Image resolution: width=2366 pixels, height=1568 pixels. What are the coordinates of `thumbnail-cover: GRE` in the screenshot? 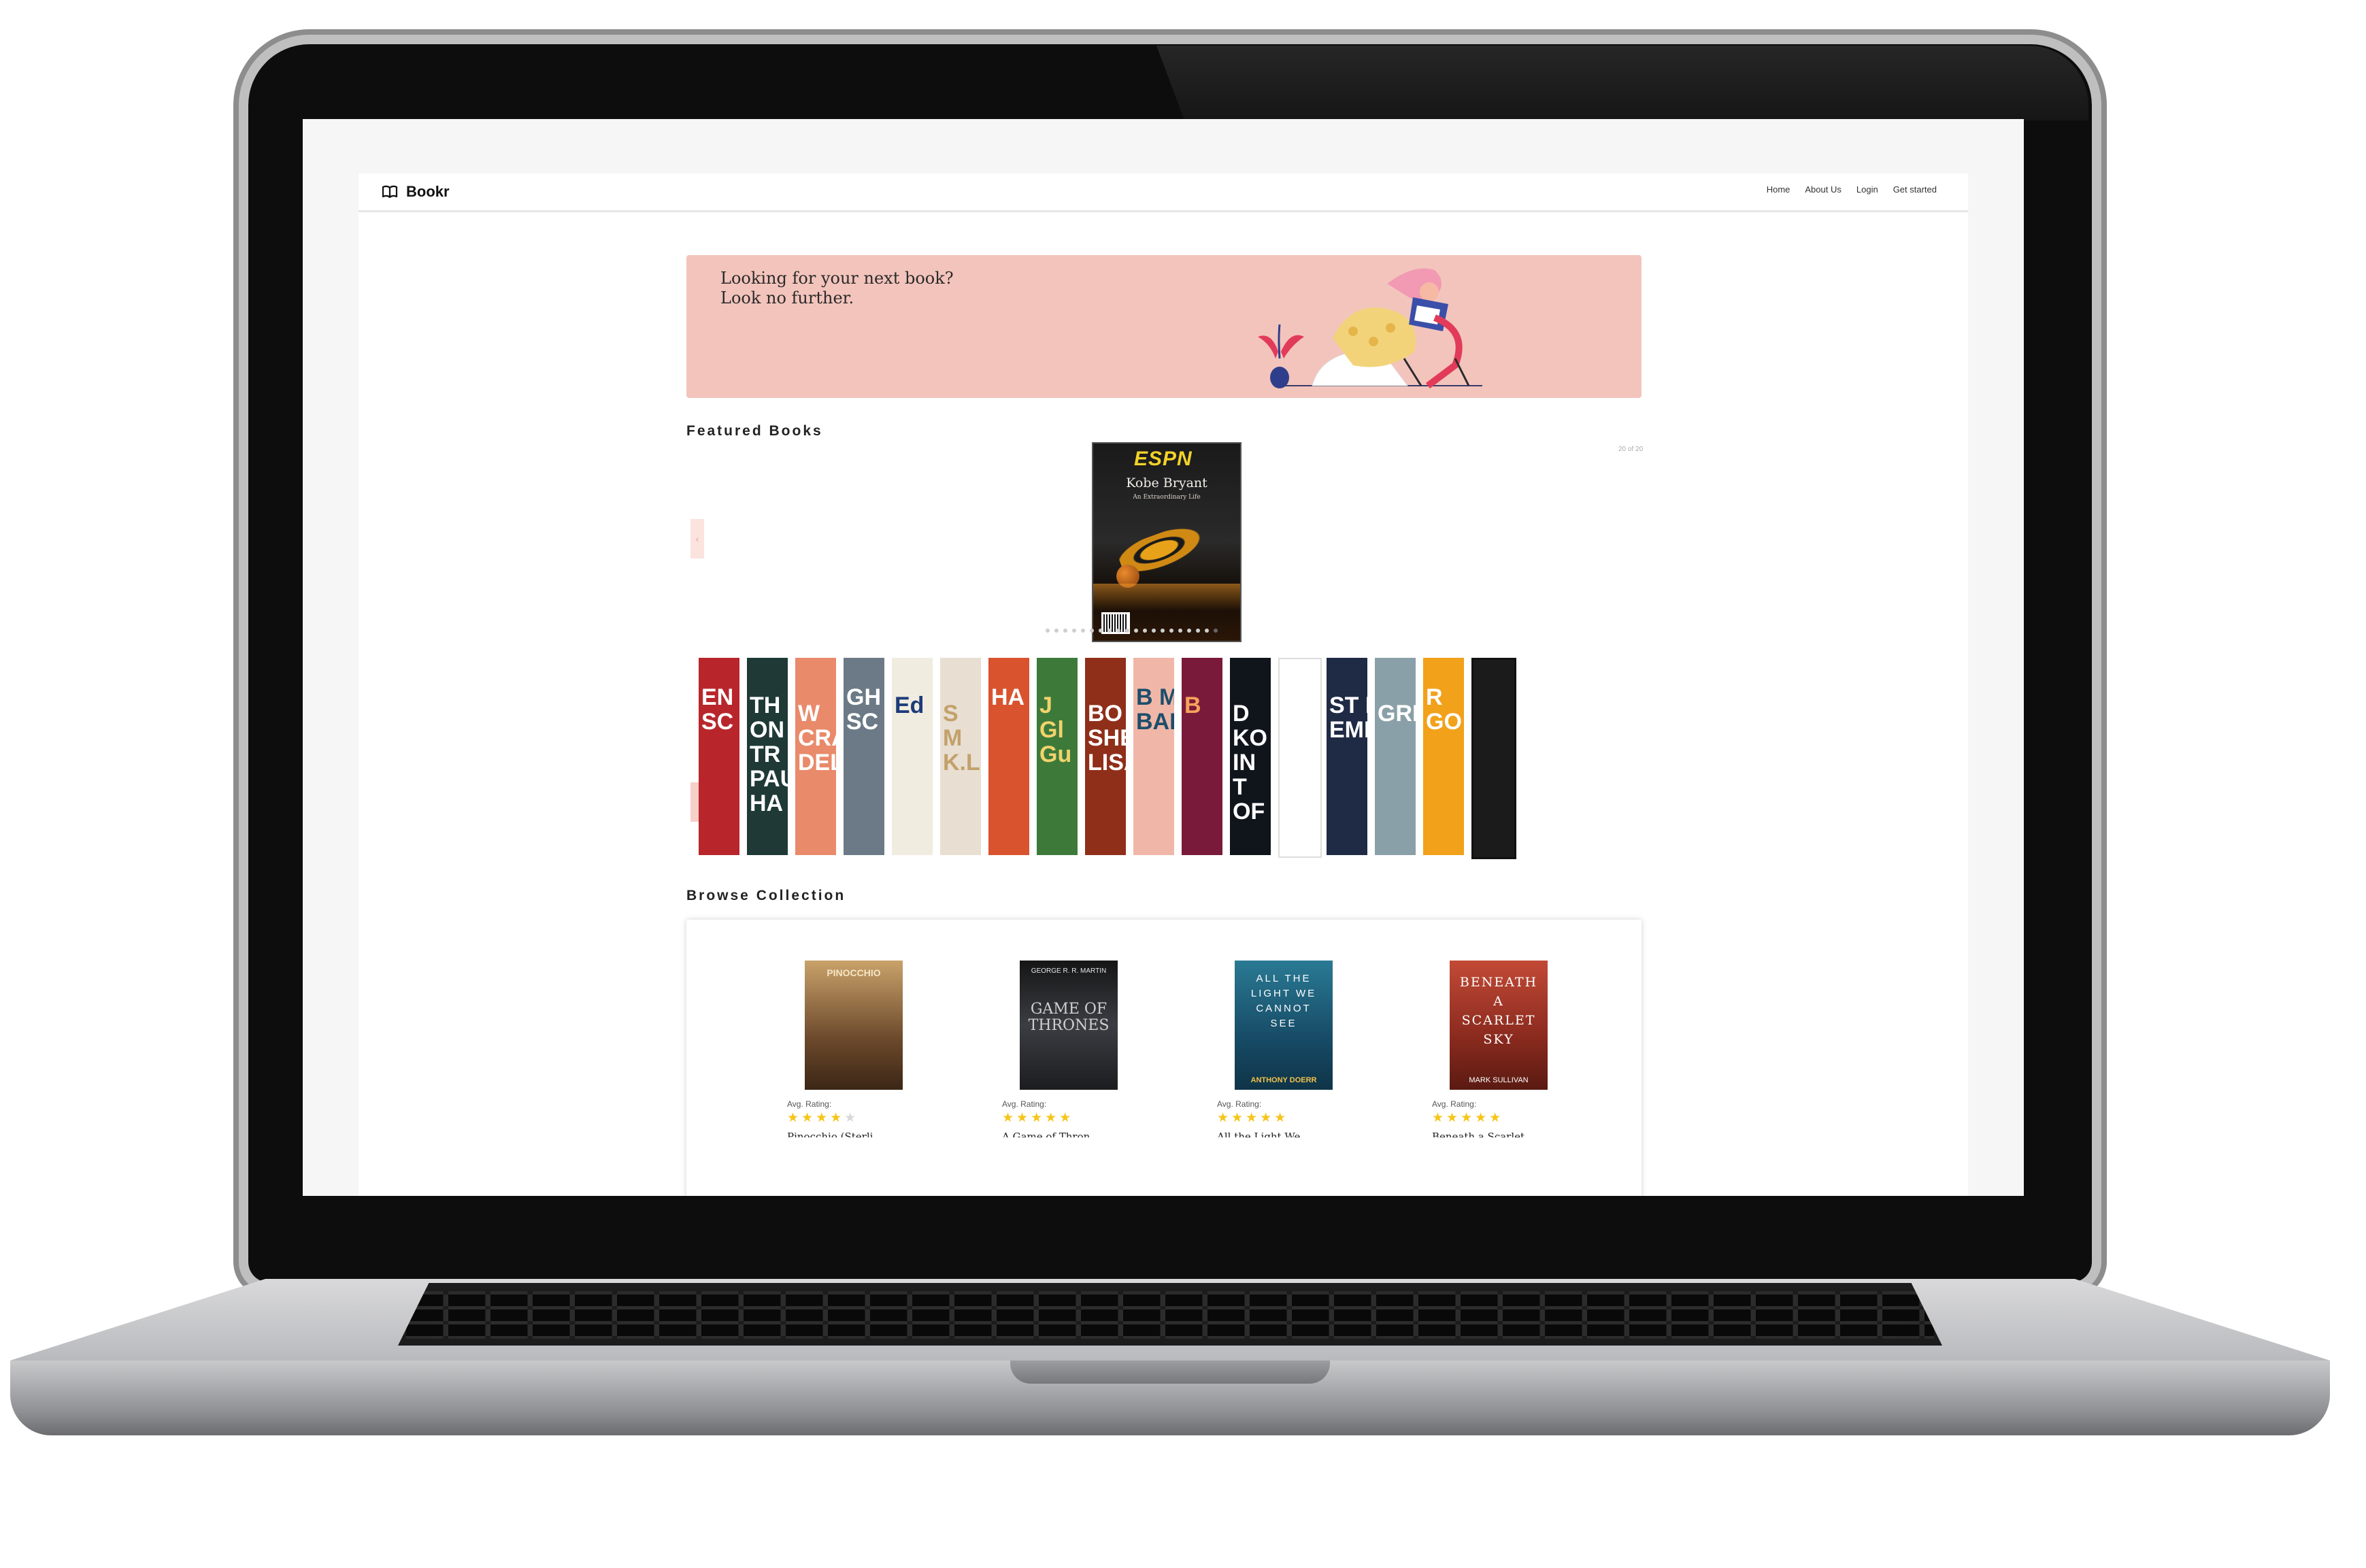 It's located at (1395, 756).